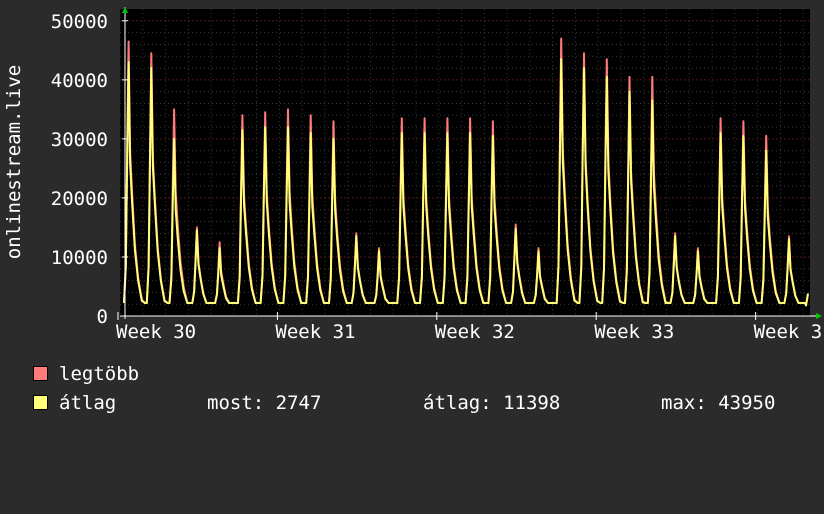  I want to click on x-tick-labels: Week 30 Week 31 Week 32 Week 33 Week 3, so click(469, 327).